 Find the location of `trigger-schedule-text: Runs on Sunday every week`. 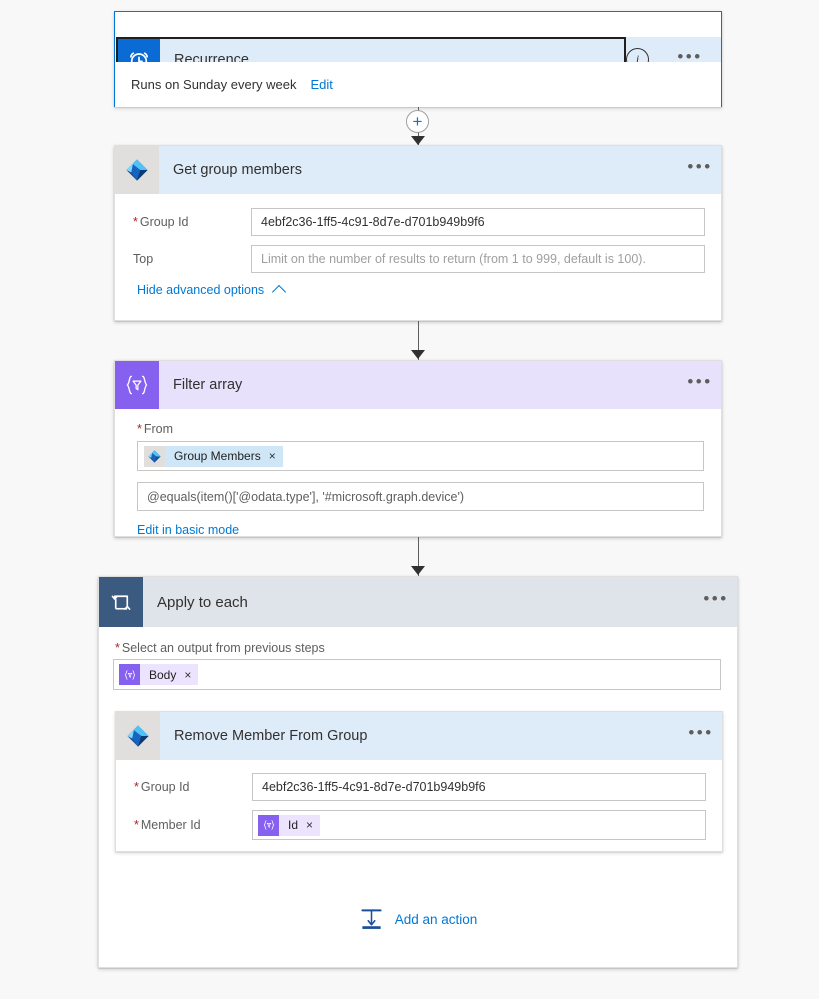

trigger-schedule-text: Runs on Sunday every week is located at coordinates (214, 84).